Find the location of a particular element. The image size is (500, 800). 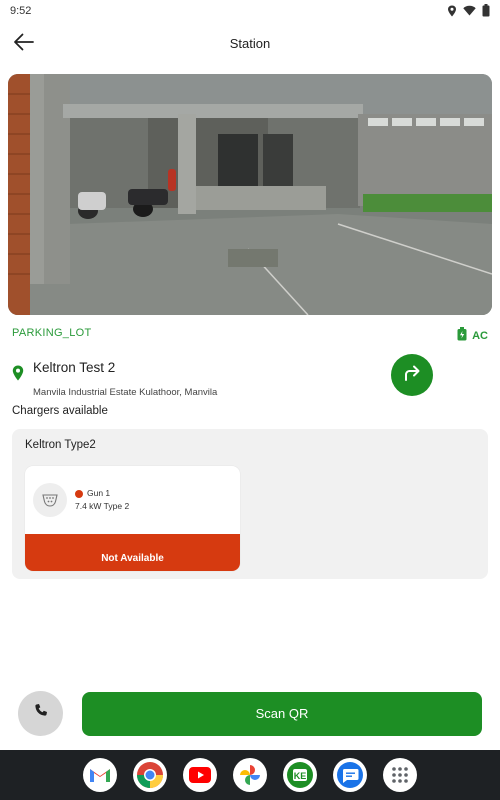

photos-icon is located at coordinates (250, 775).